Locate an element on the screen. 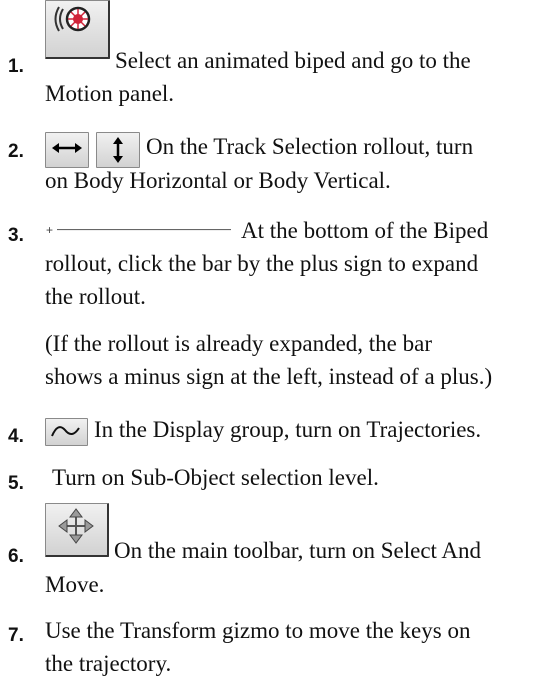 The height and width of the screenshot is (690, 550). step-number: 4. is located at coordinates (16, 436).